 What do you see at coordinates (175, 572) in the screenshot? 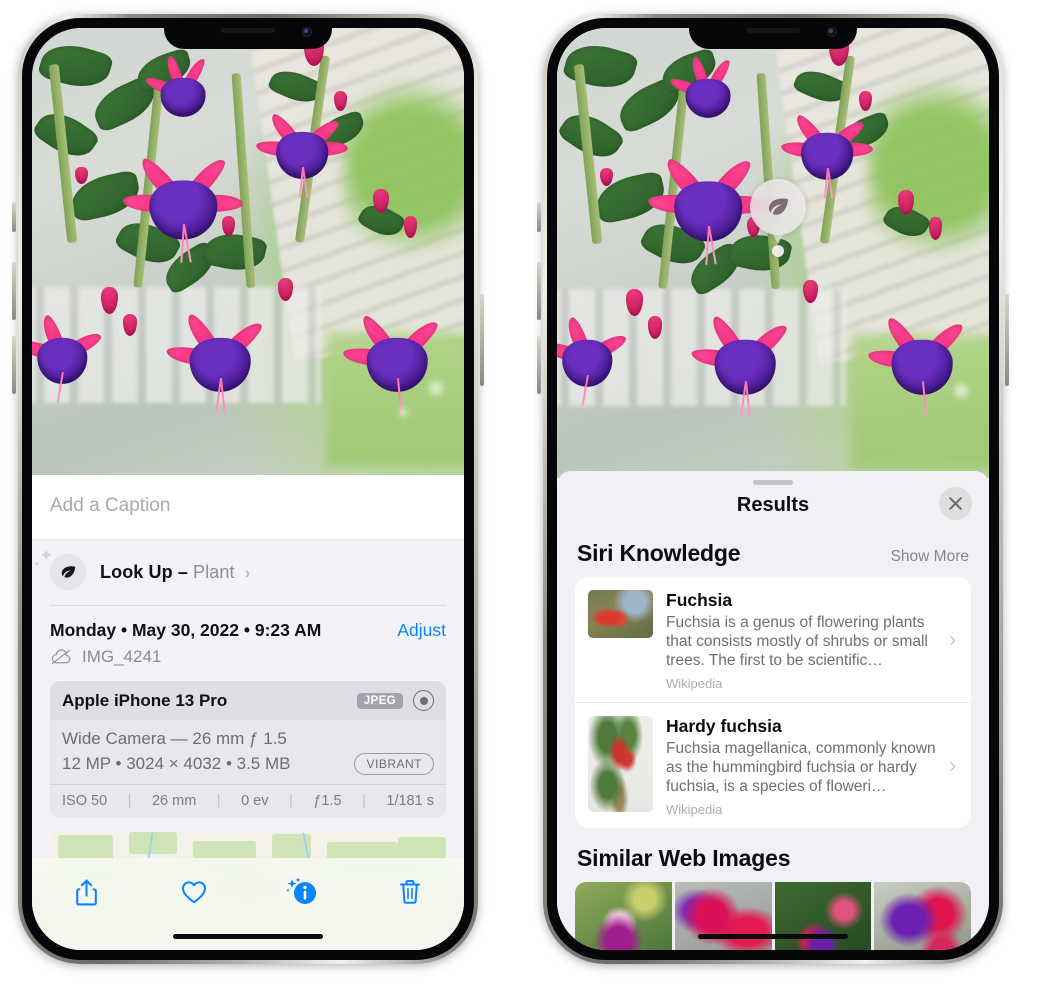
I see `look-up-label: Look Up – Plant ›` at bounding box center [175, 572].